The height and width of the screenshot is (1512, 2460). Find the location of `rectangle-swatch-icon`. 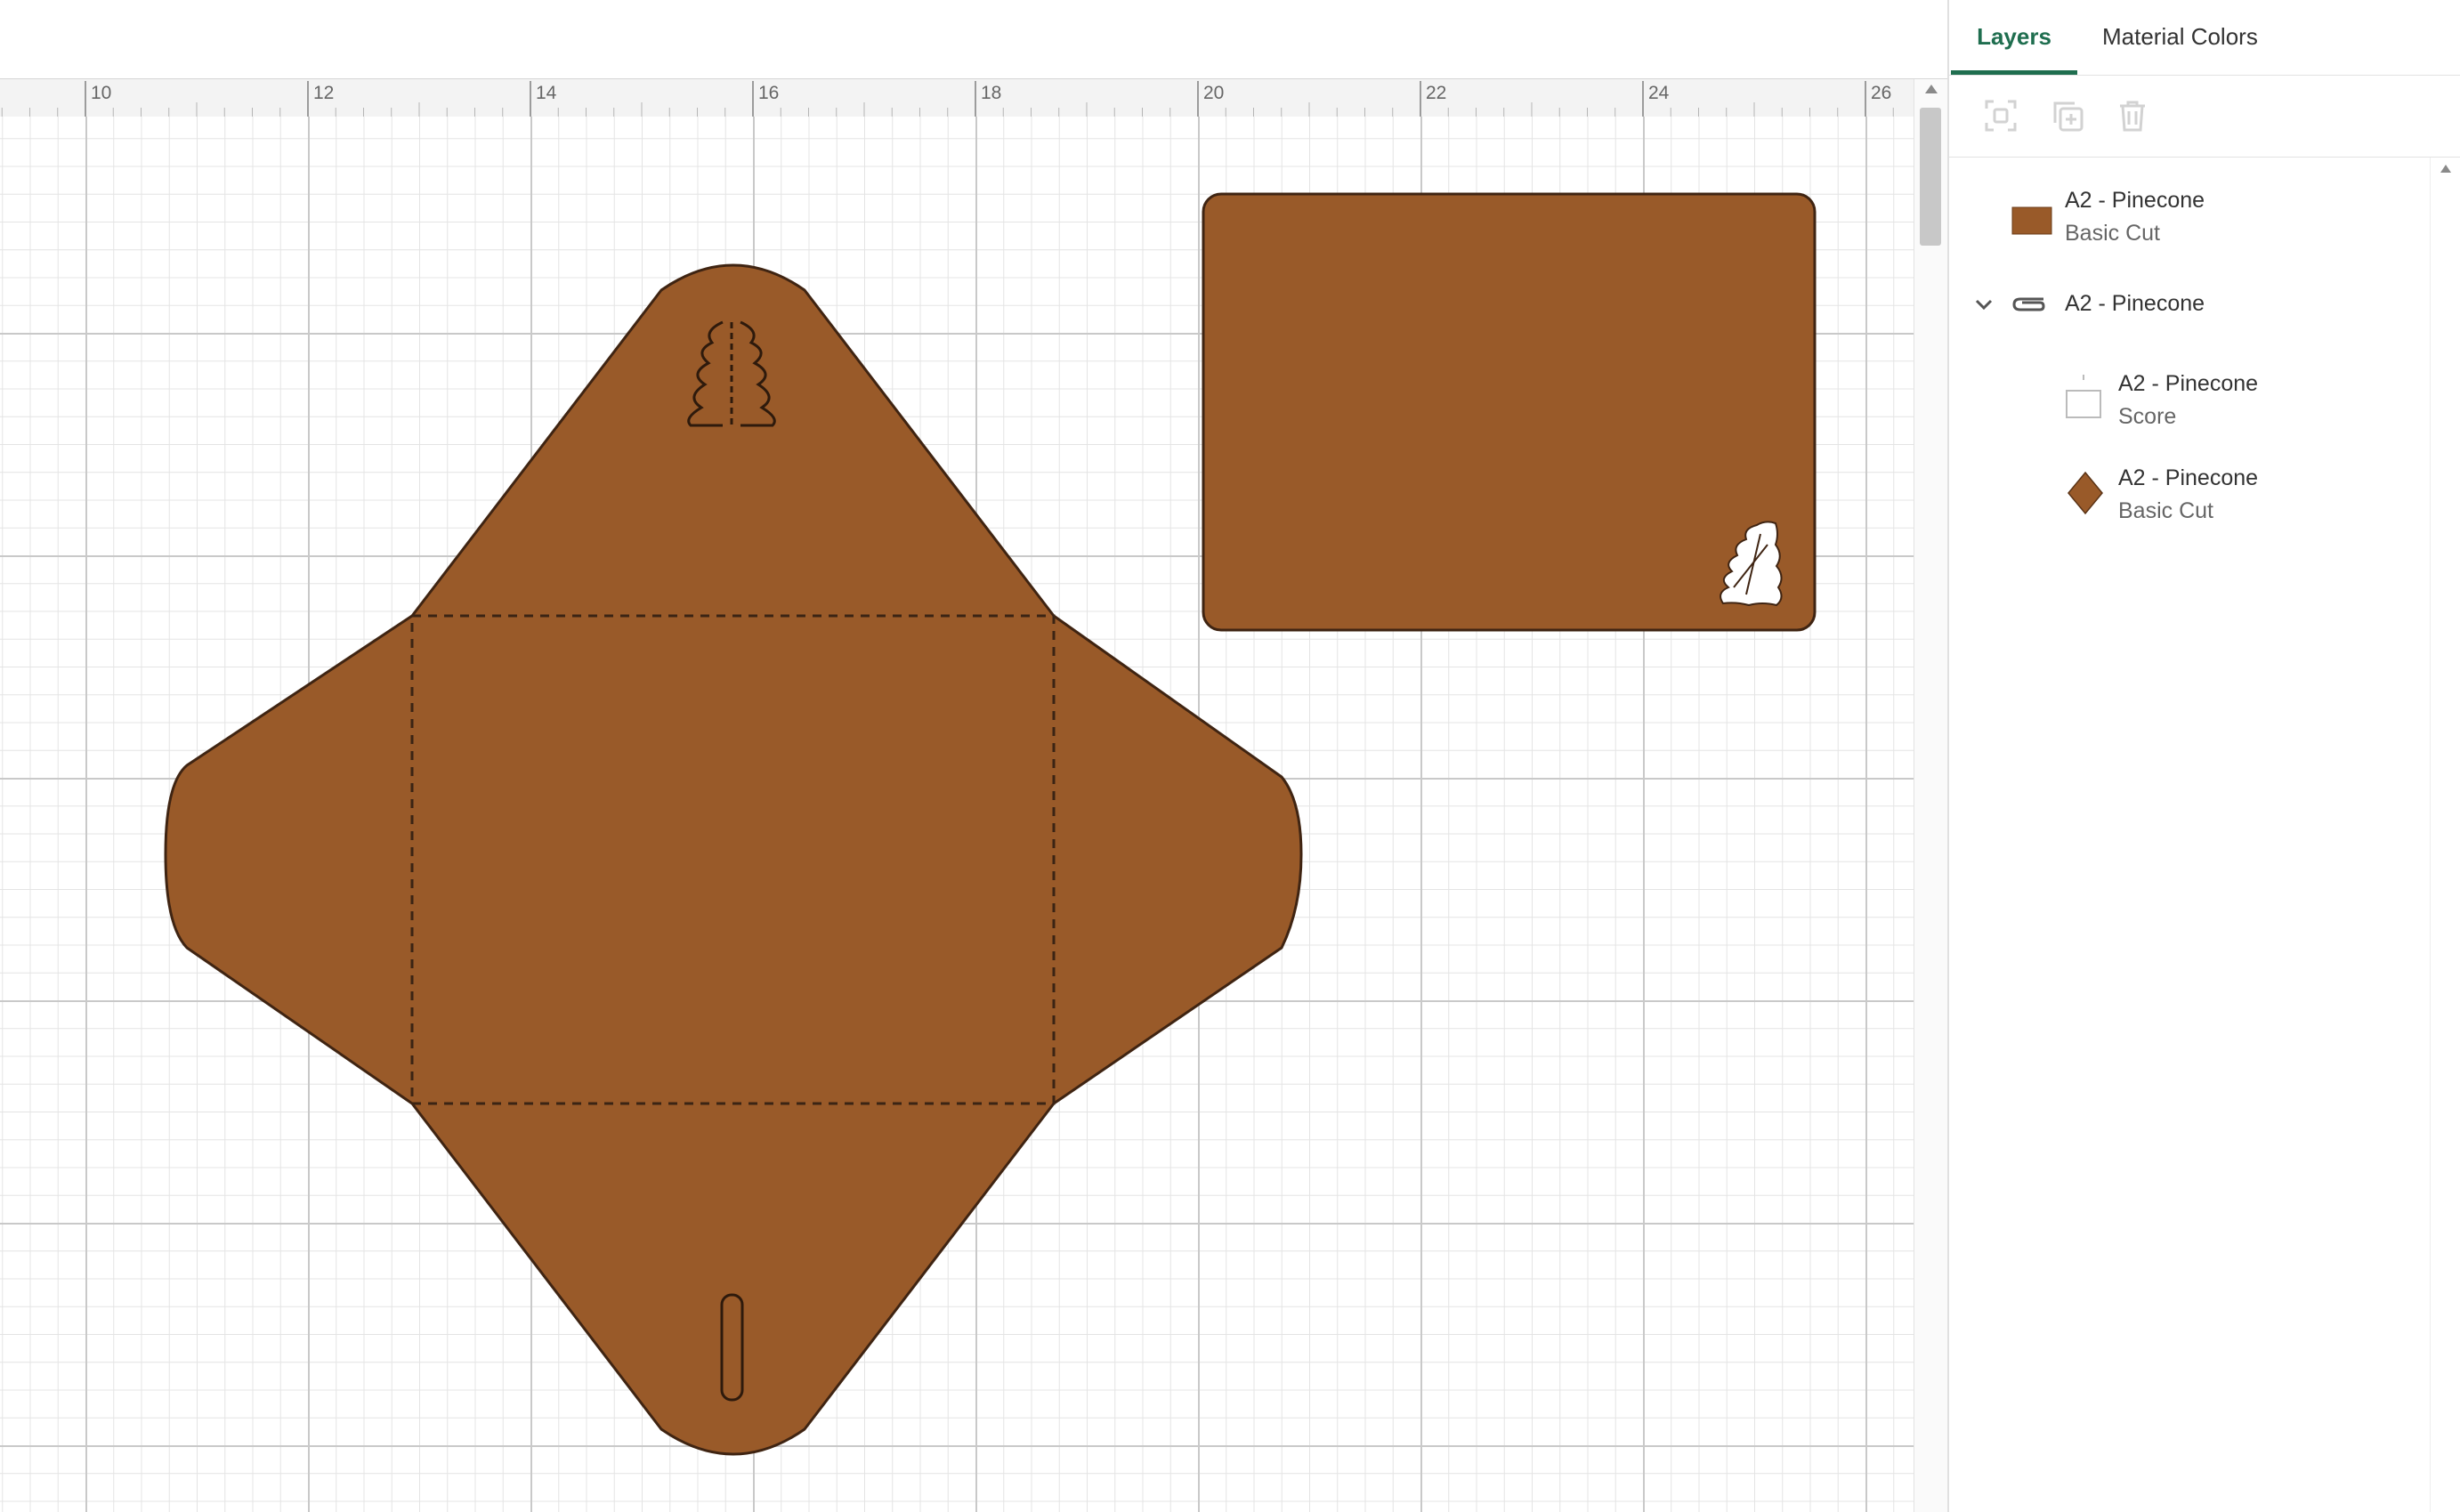

rectangle-swatch-icon is located at coordinates (2031, 220).